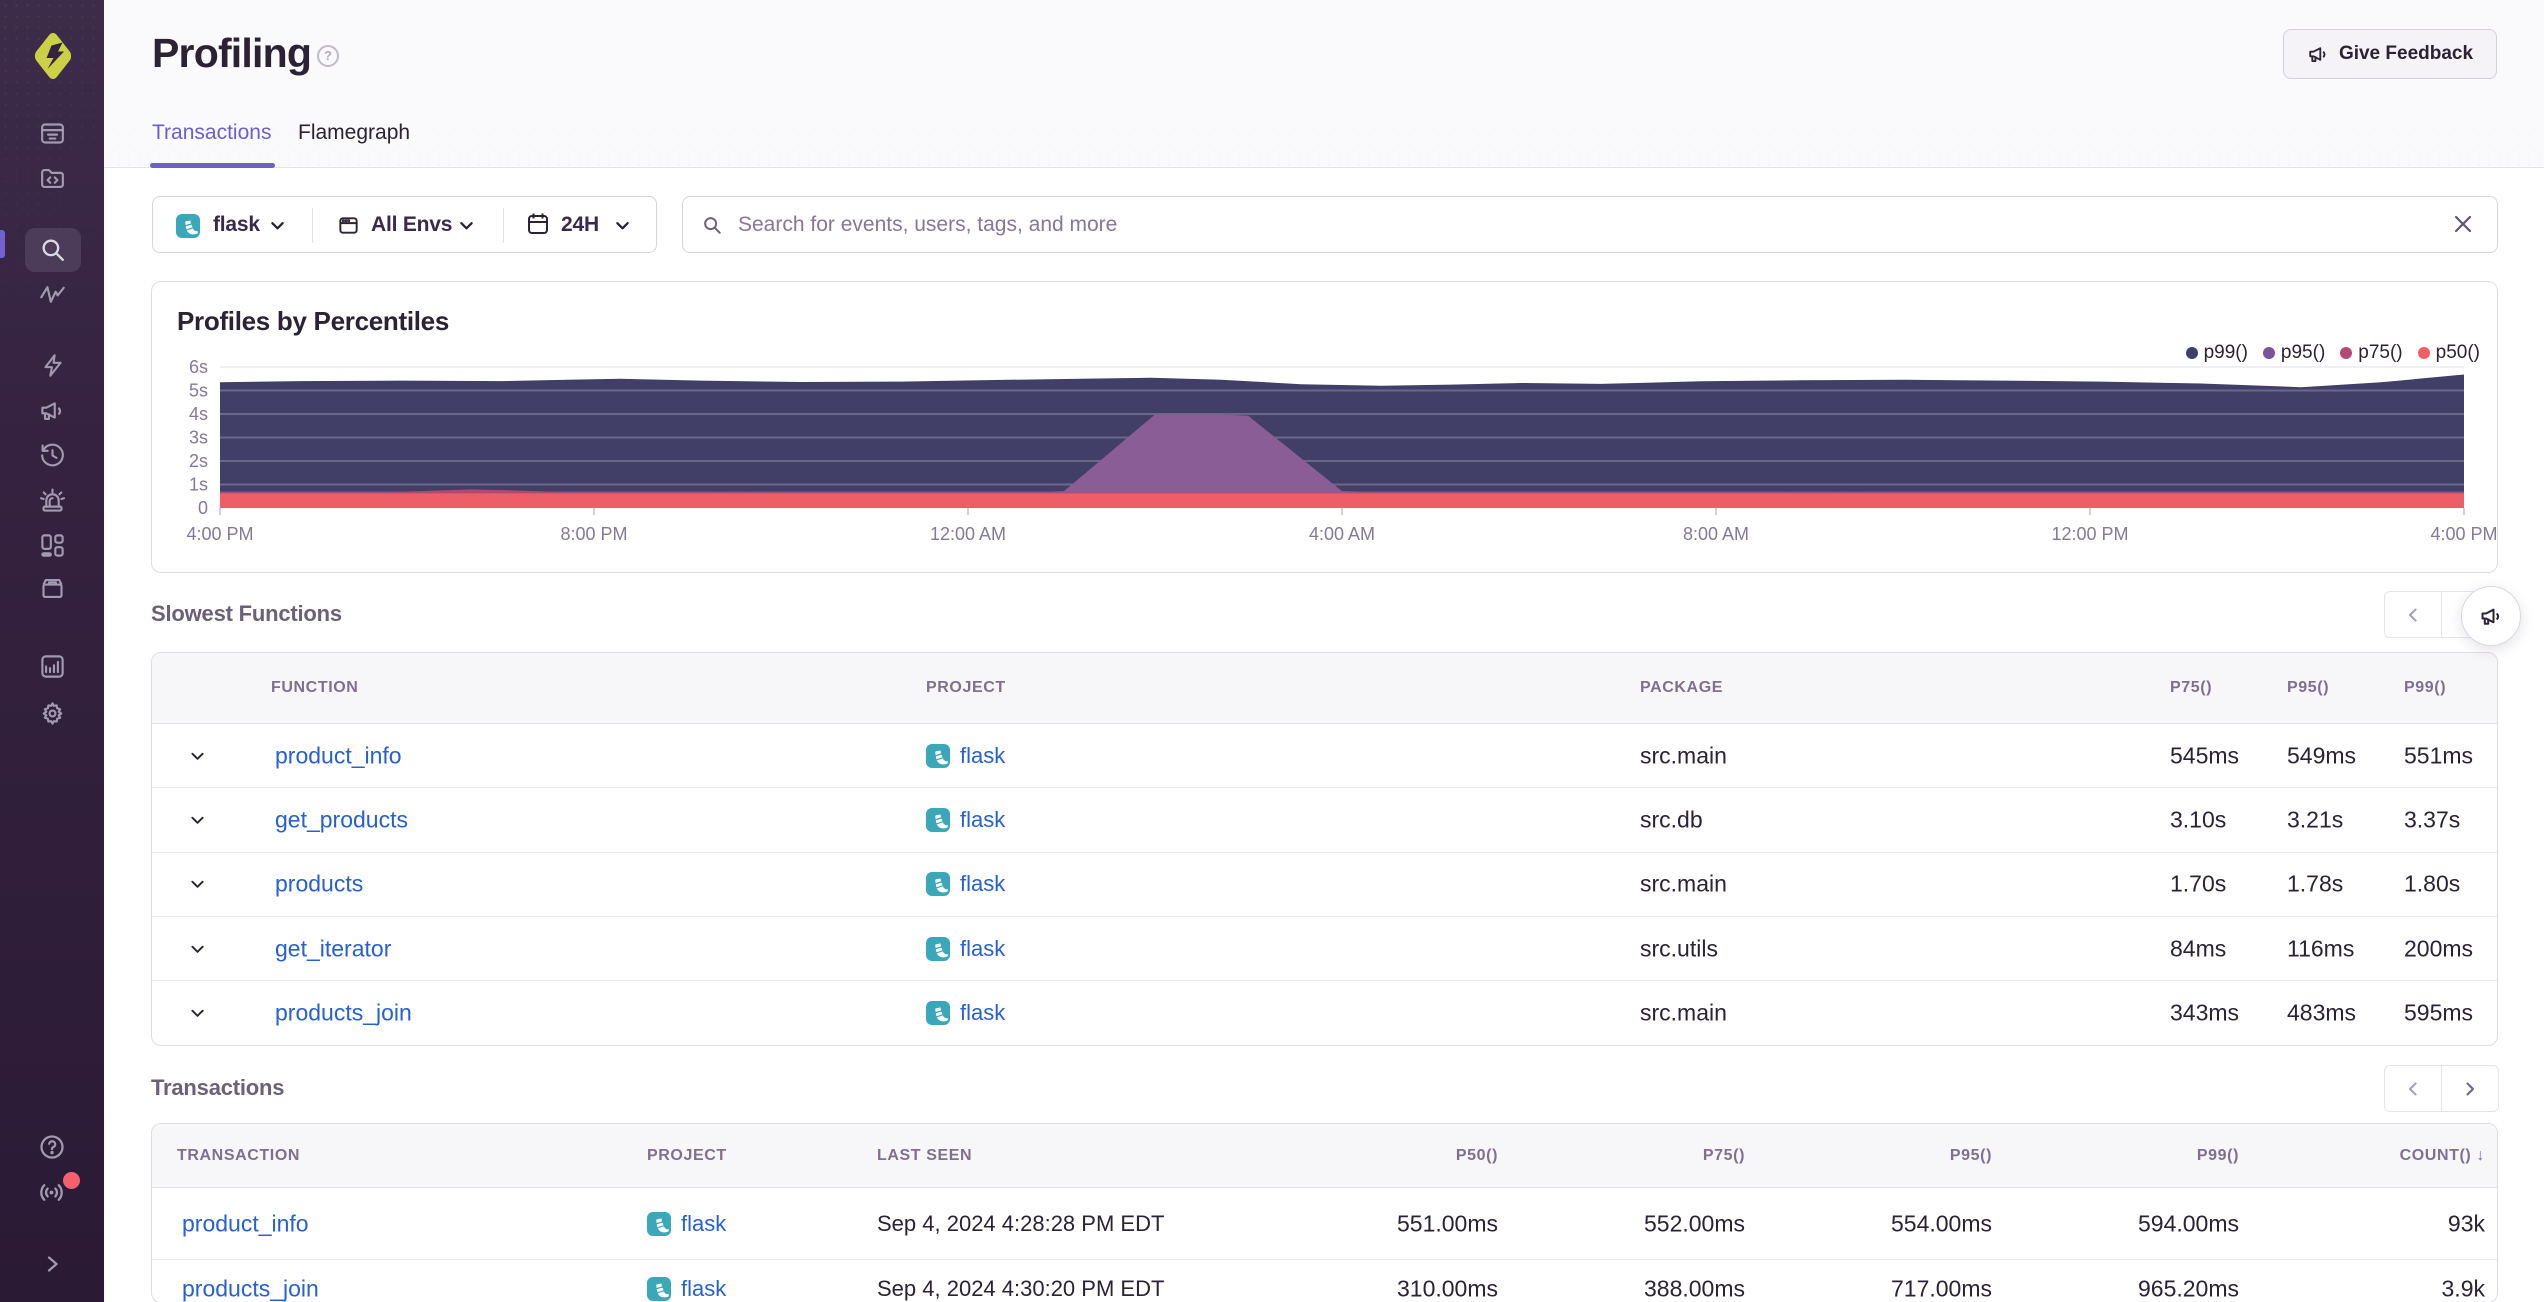 This screenshot has height=1302, width=2544. Describe the element at coordinates (198, 391) in the screenshot. I see `svg-text: 5s` at that location.